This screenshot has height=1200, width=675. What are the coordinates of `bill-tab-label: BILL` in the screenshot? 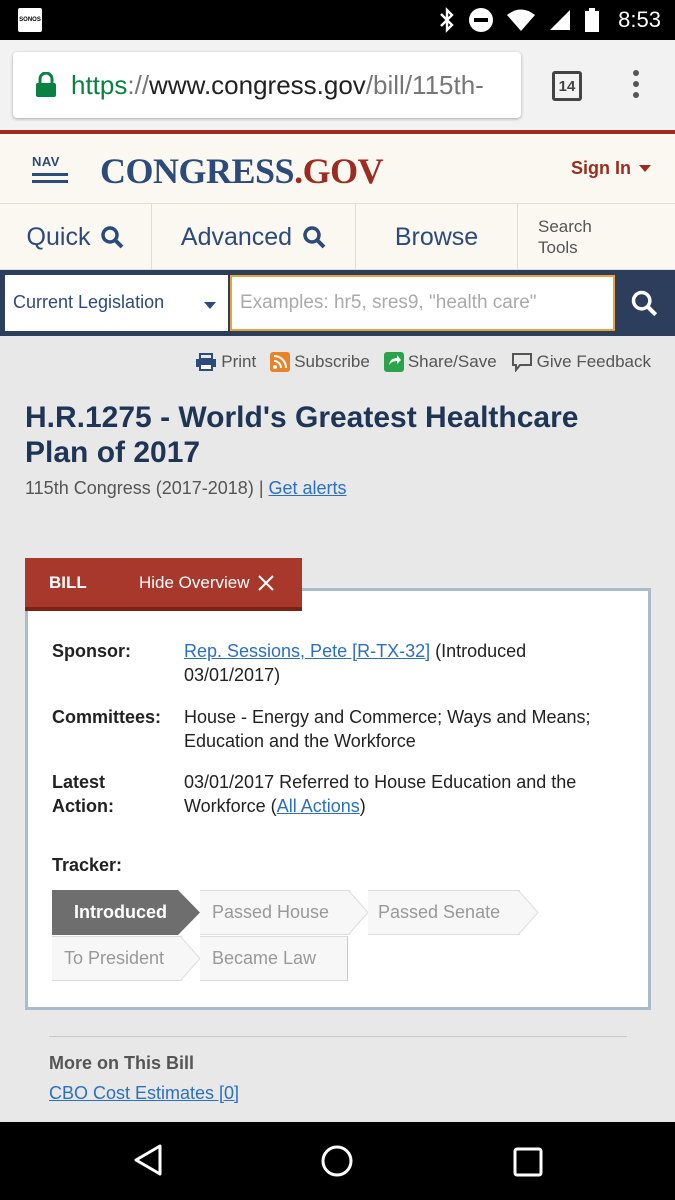 It's located at (68, 582).